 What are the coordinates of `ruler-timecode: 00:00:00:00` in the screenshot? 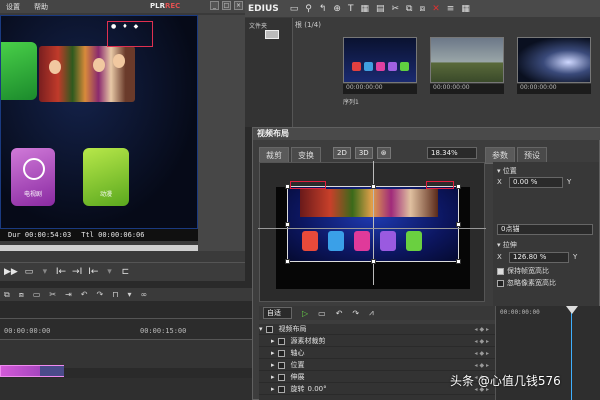 It's located at (27, 331).